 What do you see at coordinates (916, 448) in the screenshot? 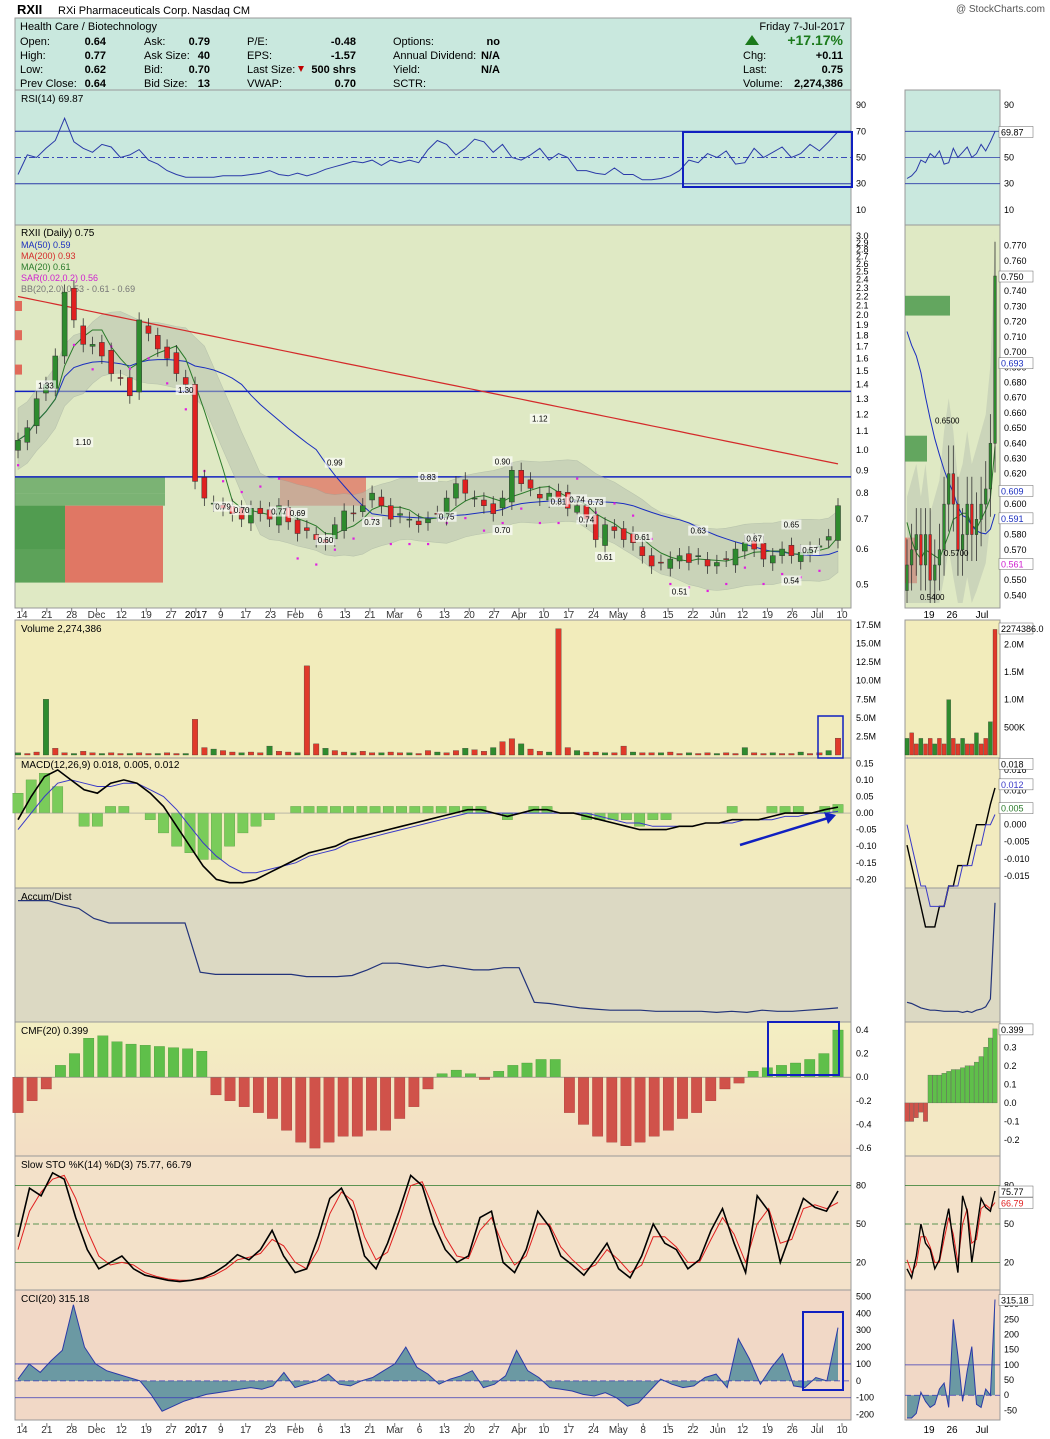
I see `zoom-vbp-bar` at bounding box center [916, 448].